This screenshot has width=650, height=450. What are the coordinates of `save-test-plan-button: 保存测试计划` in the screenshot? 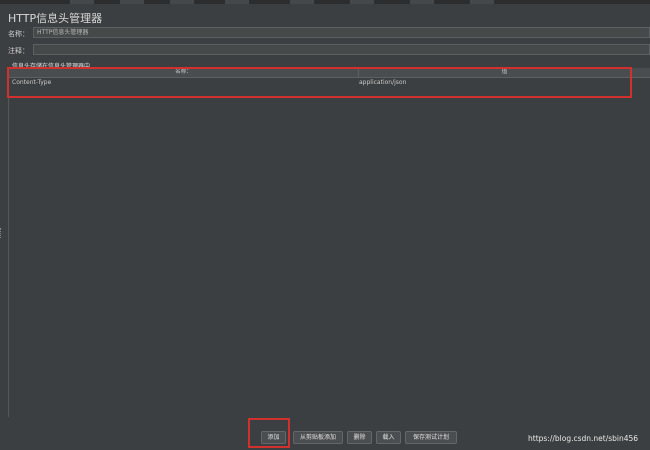 It's located at (431, 437).